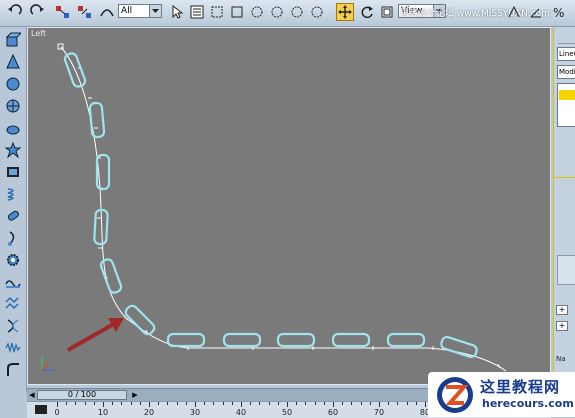 The width and height of the screenshot is (575, 418). I want to click on unlink-selection-icon, so click(85, 12).